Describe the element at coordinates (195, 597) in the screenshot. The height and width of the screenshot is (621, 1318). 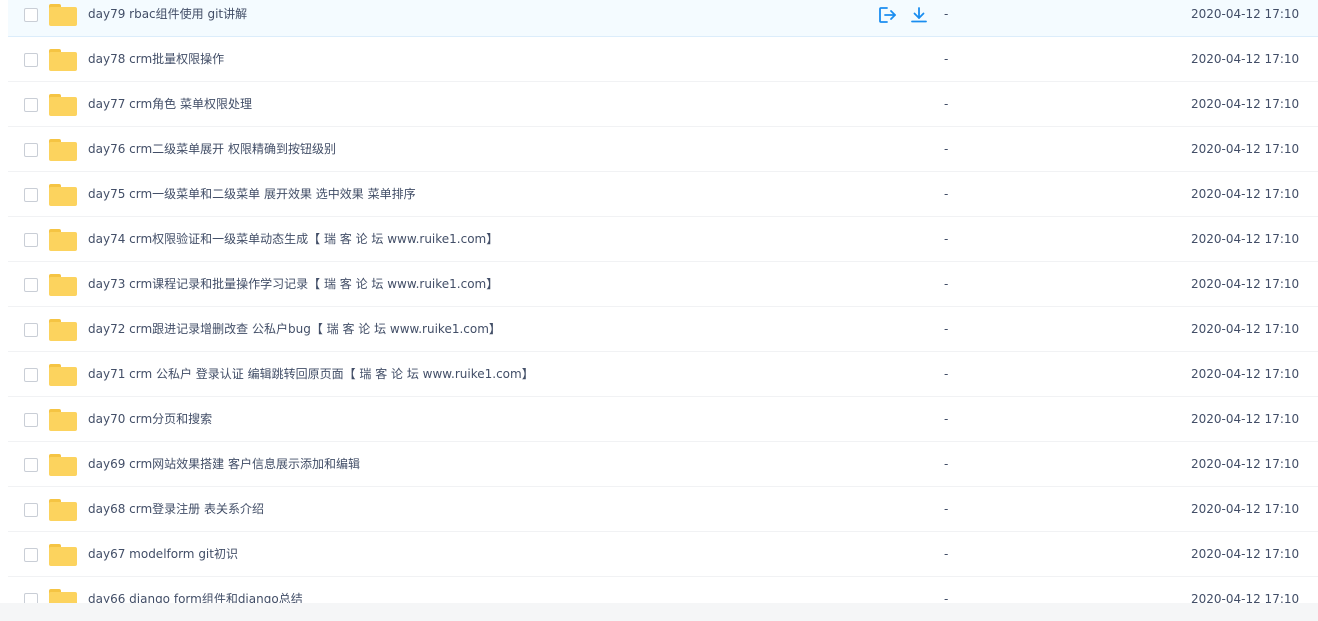
I see `file-name-link: day66 django form组件和django总结` at that location.